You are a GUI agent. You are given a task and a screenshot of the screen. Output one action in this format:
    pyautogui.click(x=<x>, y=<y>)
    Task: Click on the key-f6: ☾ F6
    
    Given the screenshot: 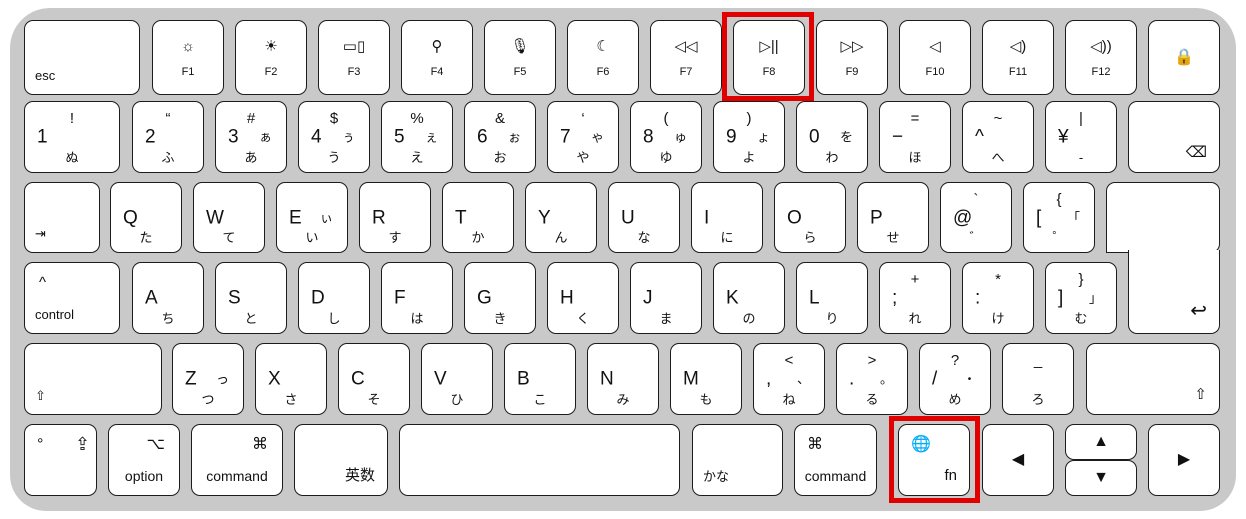 What is the action you would take?
    pyautogui.click(x=603, y=57)
    